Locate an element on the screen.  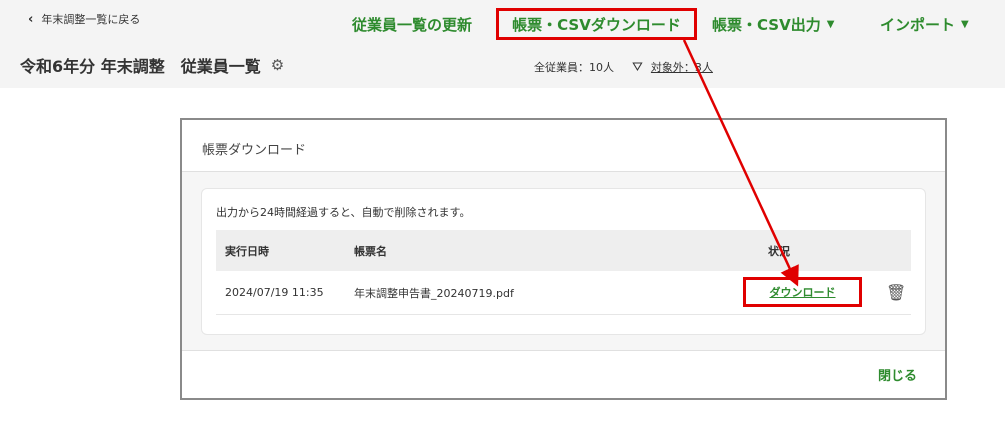
download-link-highlight: ダウンロード is located at coordinates (802, 292).